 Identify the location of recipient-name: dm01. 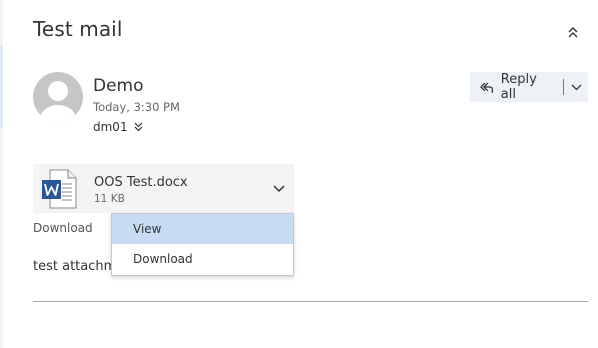
(110, 127).